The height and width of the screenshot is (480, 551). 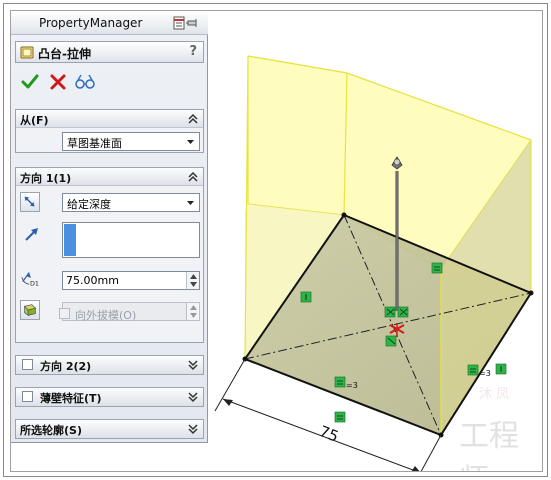 I want to click on direction2-group-header: 方向 2(2), so click(x=109, y=365).